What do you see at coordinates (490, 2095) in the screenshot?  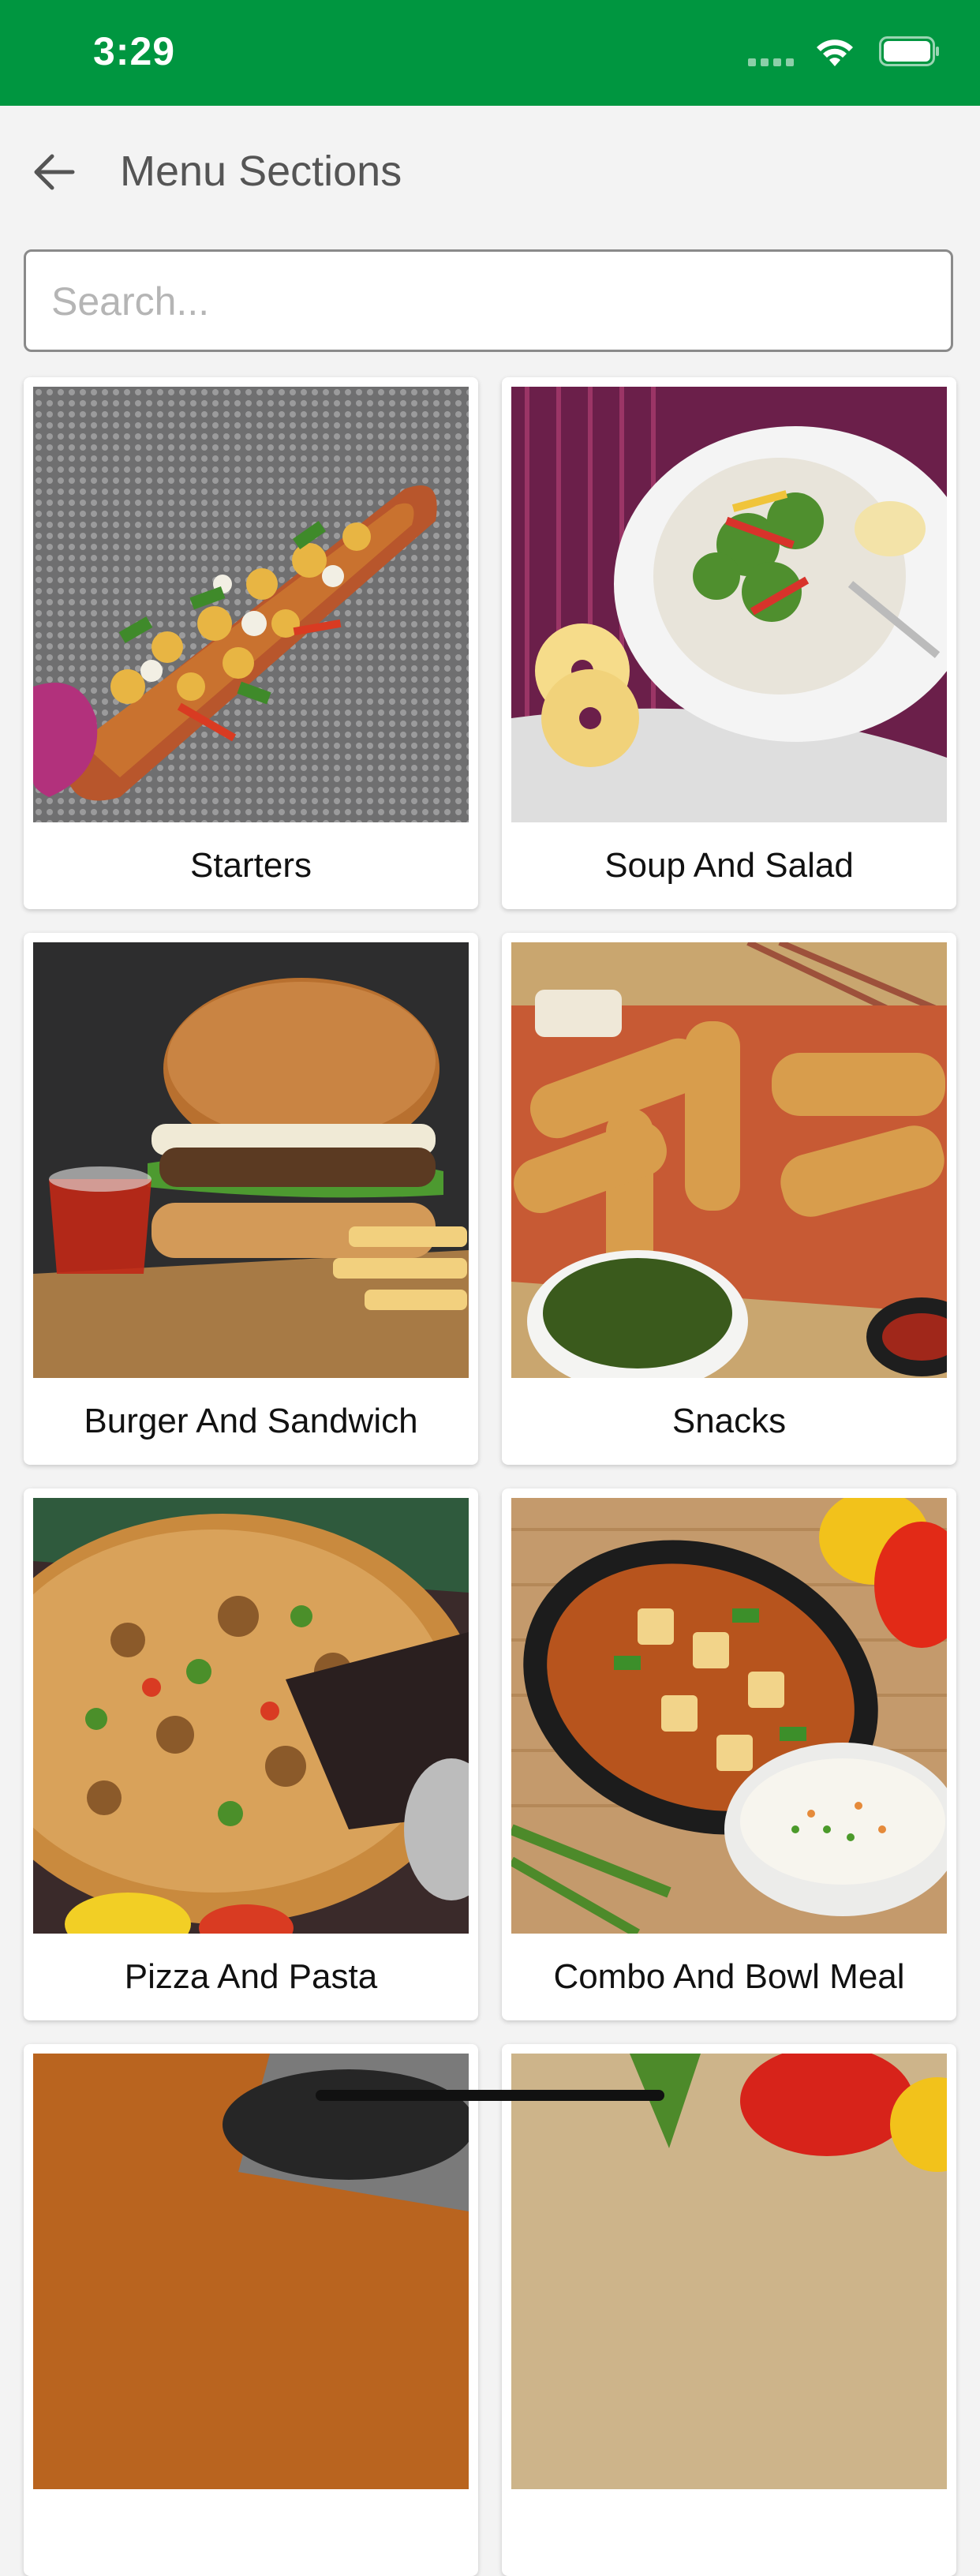 I see `home-indicator` at bounding box center [490, 2095].